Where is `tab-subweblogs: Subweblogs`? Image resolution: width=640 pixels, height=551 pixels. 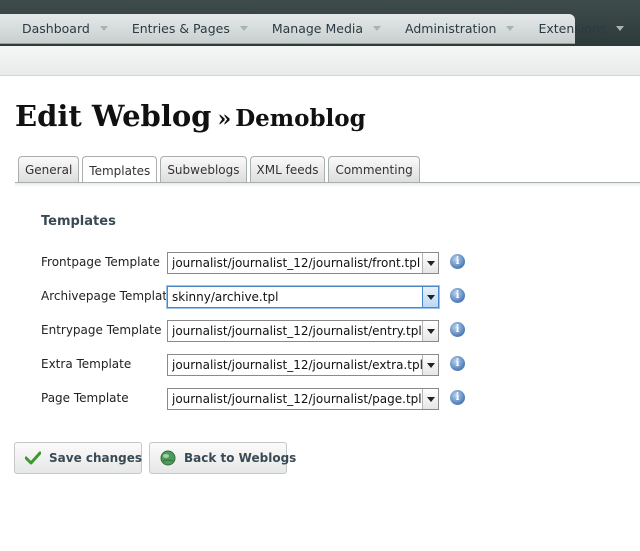
tab-subweblogs: Subweblogs is located at coordinates (203, 169).